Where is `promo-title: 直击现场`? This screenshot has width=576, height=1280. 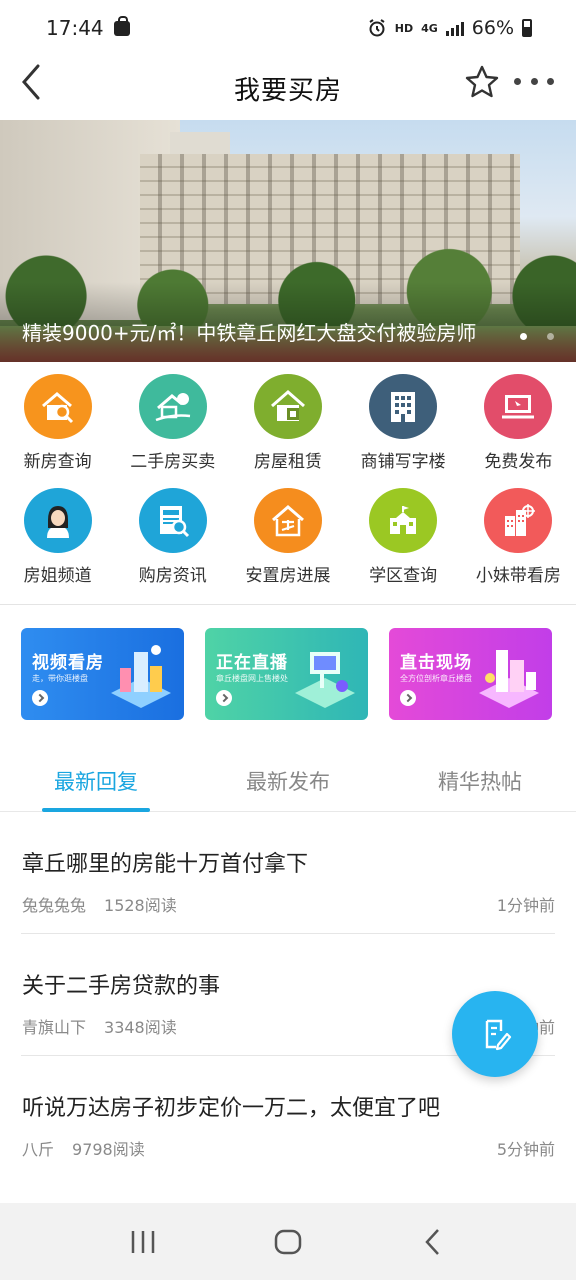
promo-title: 直击现场 is located at coordinates (436, 663).